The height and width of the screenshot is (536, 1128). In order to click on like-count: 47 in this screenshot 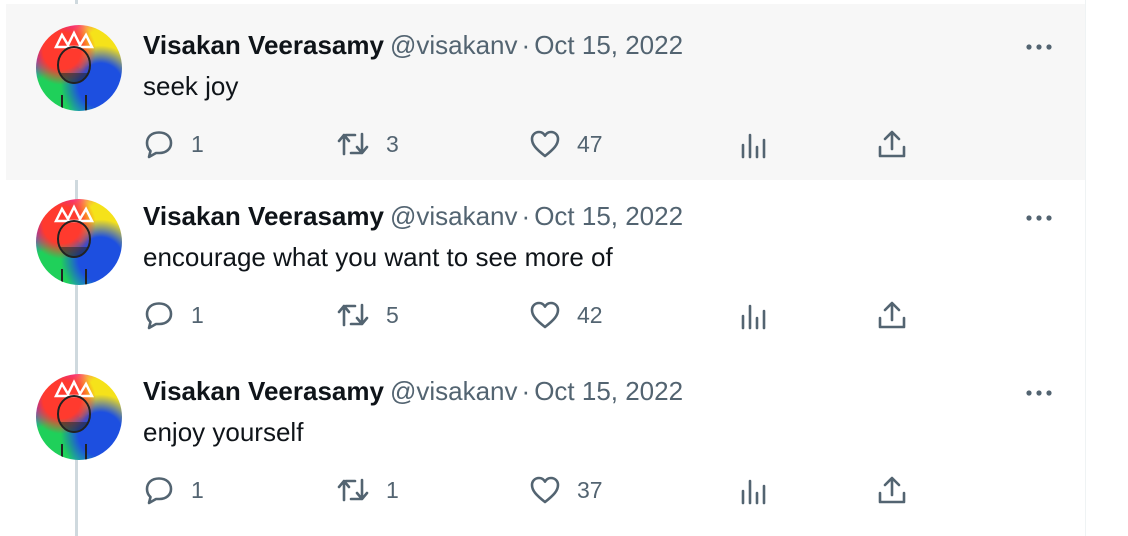, I will do `click(590, 143)`.